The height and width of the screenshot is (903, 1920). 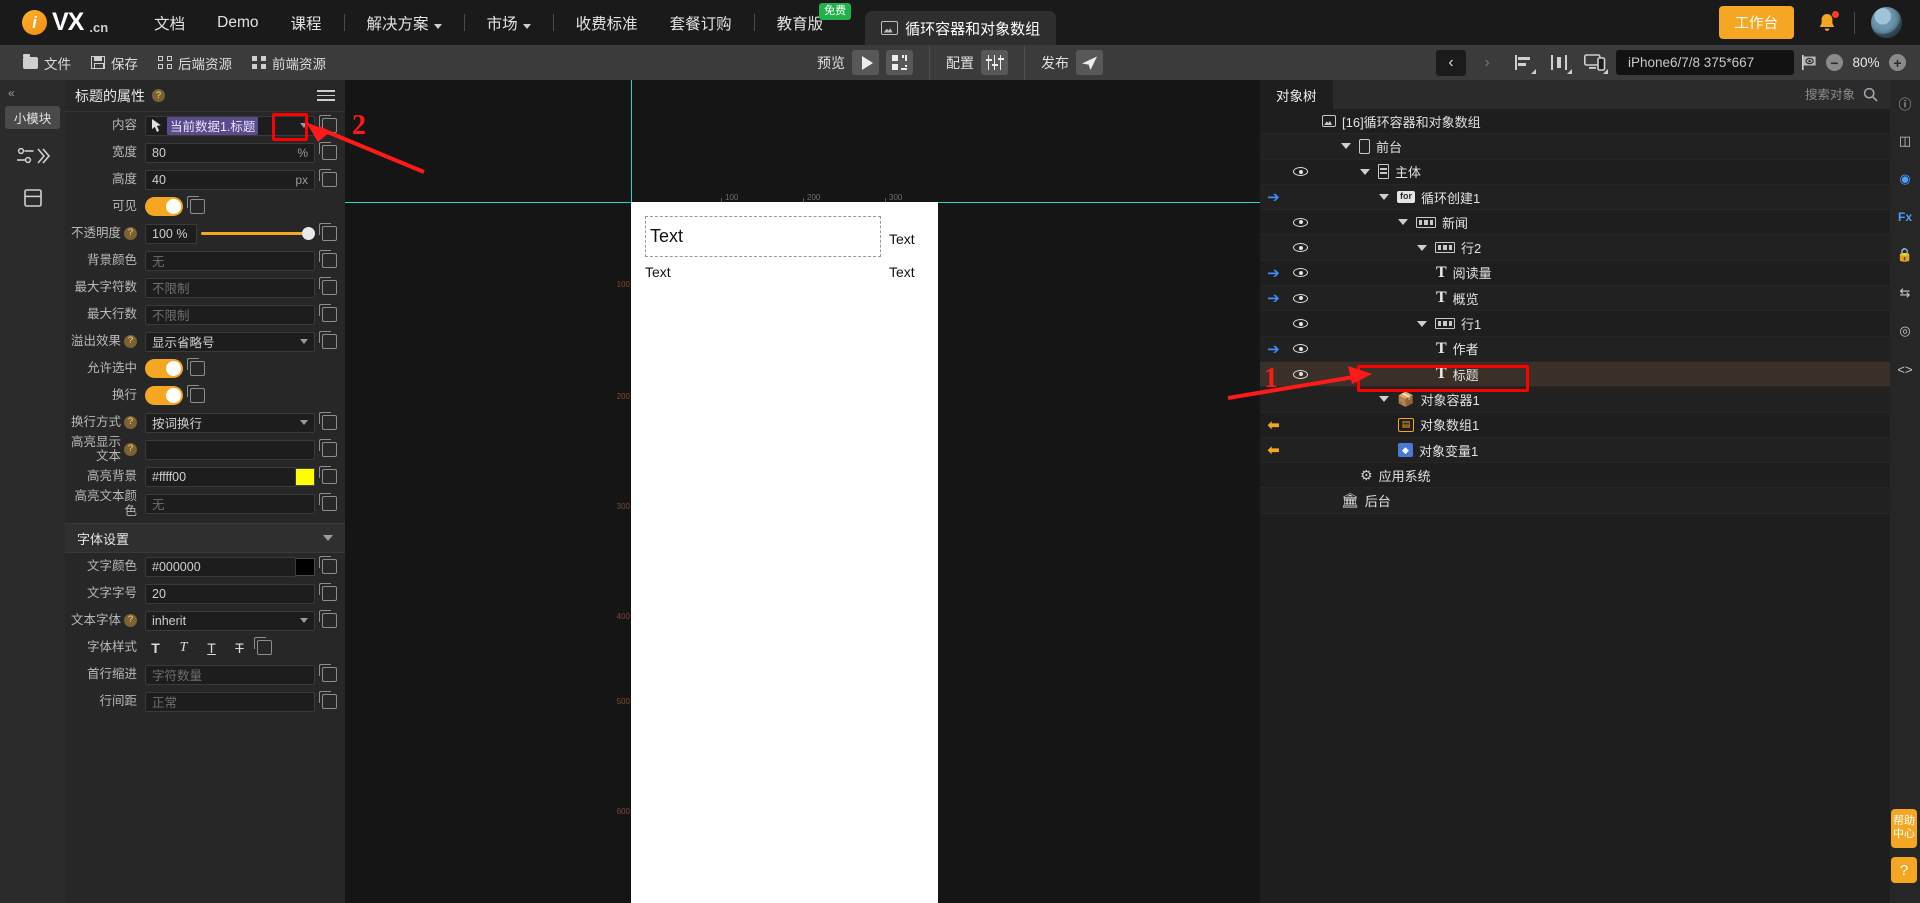 I want to click on selected-element-outline: Text, so click(x=763, y=236).